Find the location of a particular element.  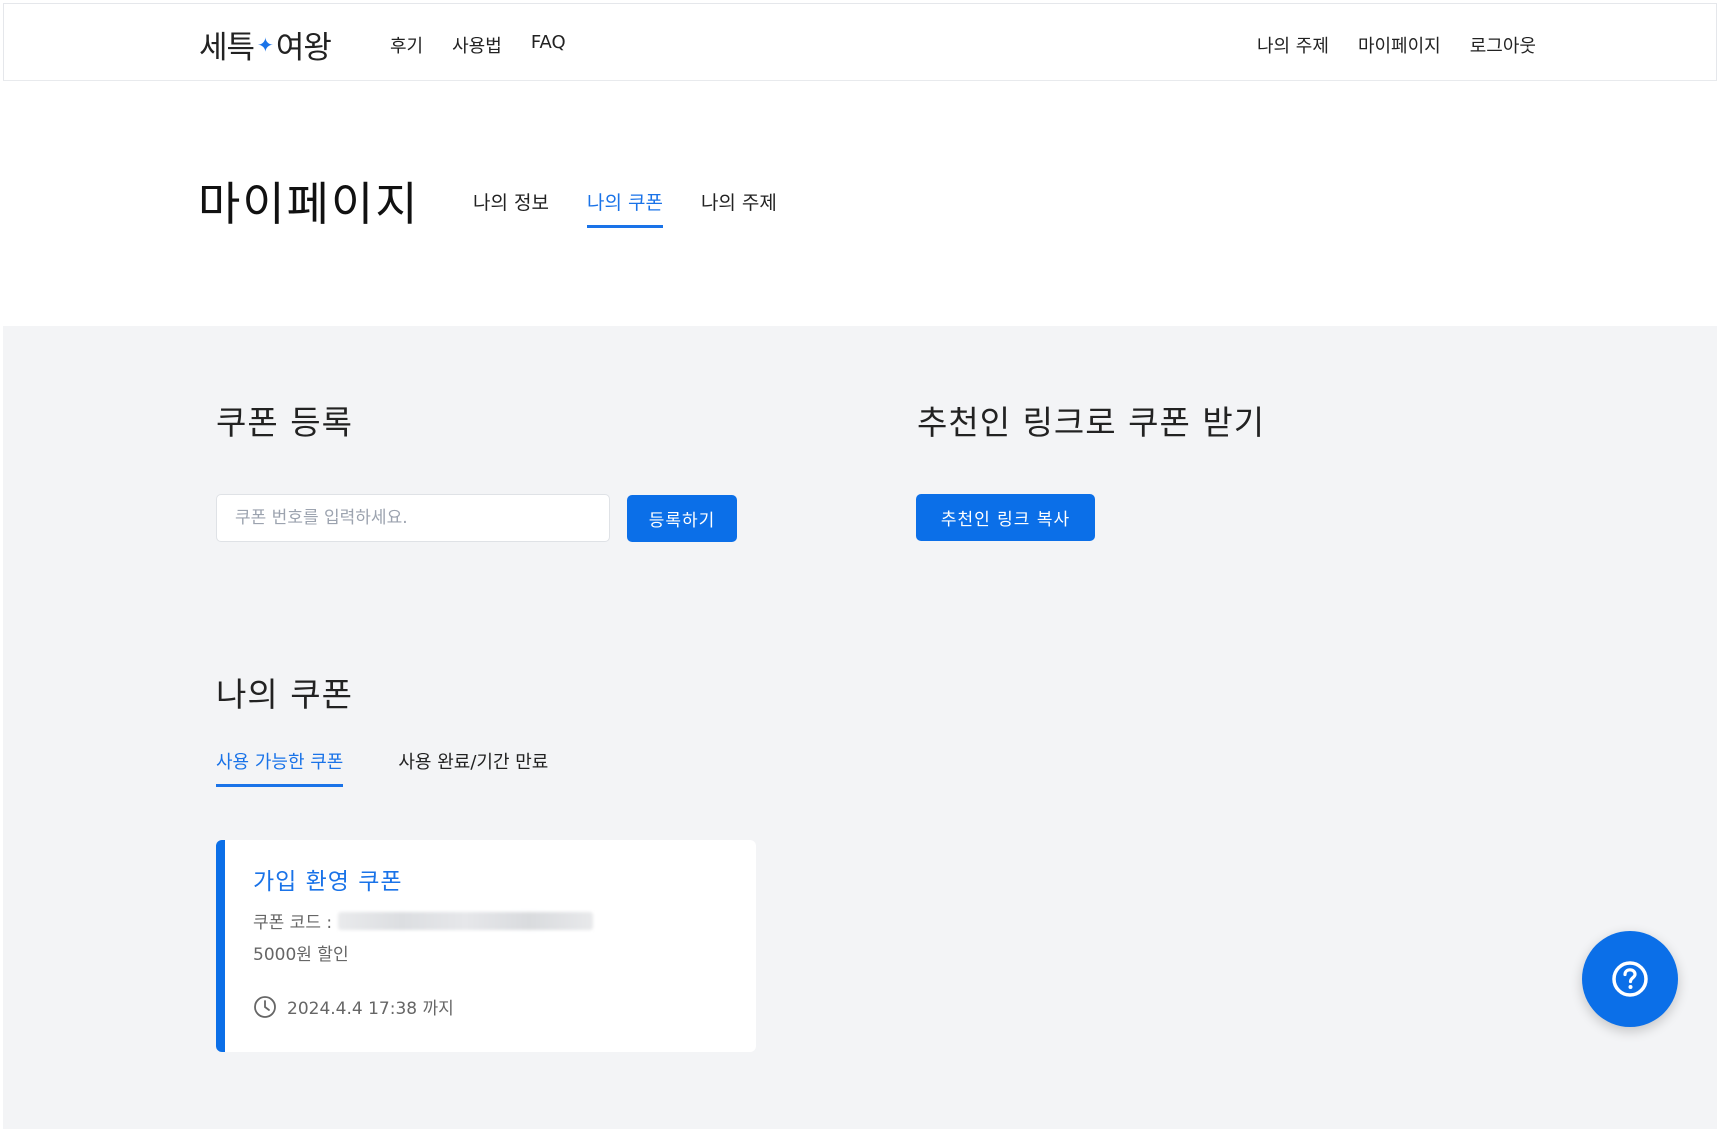

tab-my-topics: 나의 주제 is located at coordinates (739, 208).